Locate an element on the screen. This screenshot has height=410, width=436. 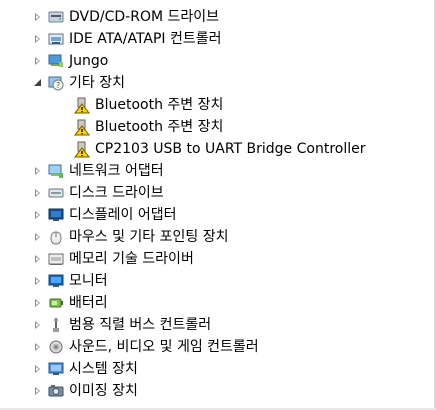
jungo-device-icon is located at coordinates (56, 61).